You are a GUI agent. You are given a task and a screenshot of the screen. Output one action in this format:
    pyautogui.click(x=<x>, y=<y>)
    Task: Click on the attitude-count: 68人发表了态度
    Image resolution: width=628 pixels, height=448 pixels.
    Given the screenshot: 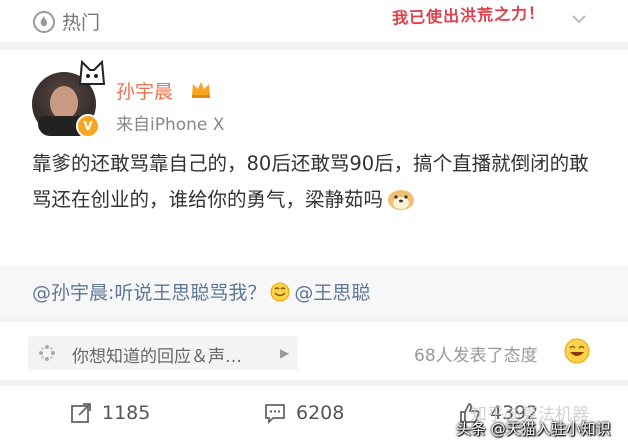 What is the action you would take?
    pyautogui.click(x=476, y=356)
    